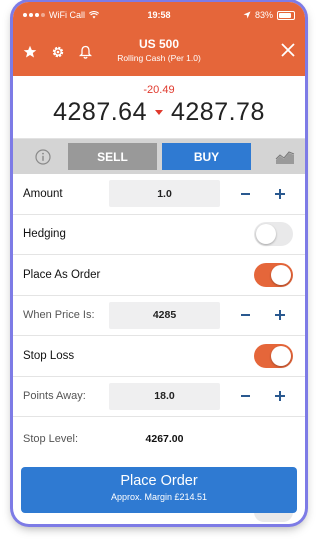 The width and height of the screenshot is (320, 542). Describe the element at coordinates (159, 156) in the screenshot. I see `trade-direction-bar: SELL BUY` at that location.